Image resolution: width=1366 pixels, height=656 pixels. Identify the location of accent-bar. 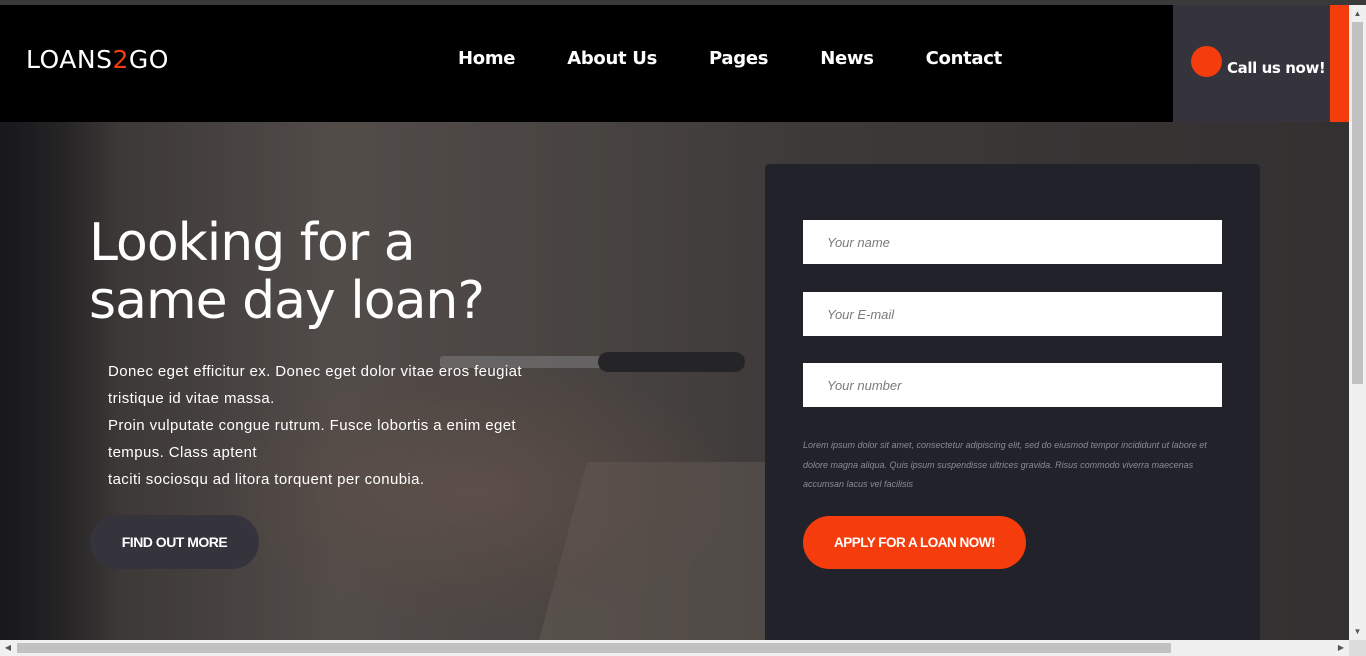
(1339, 63).